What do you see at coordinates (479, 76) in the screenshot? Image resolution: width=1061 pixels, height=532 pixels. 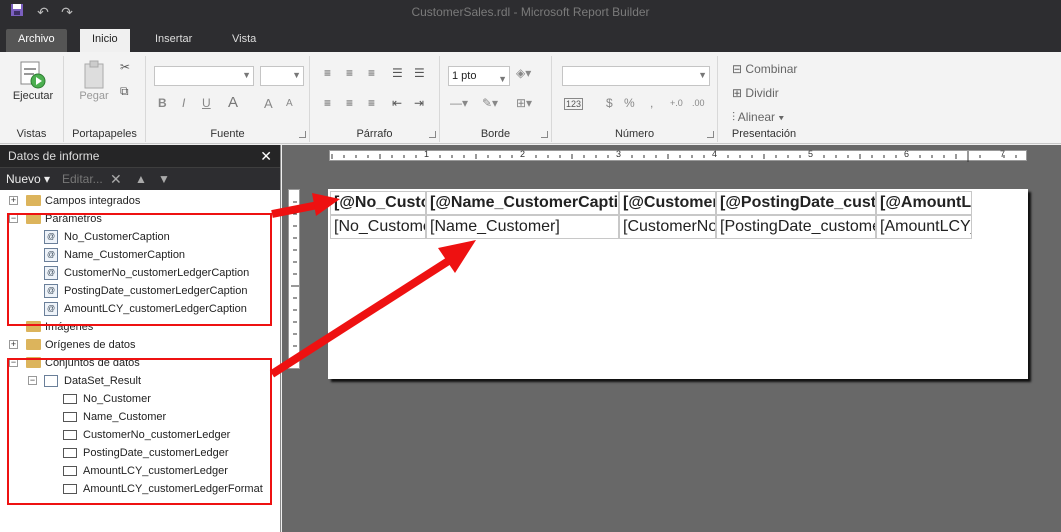 I see `border-width-combo: 1 pto ▼` at bounding box center [479, 76].